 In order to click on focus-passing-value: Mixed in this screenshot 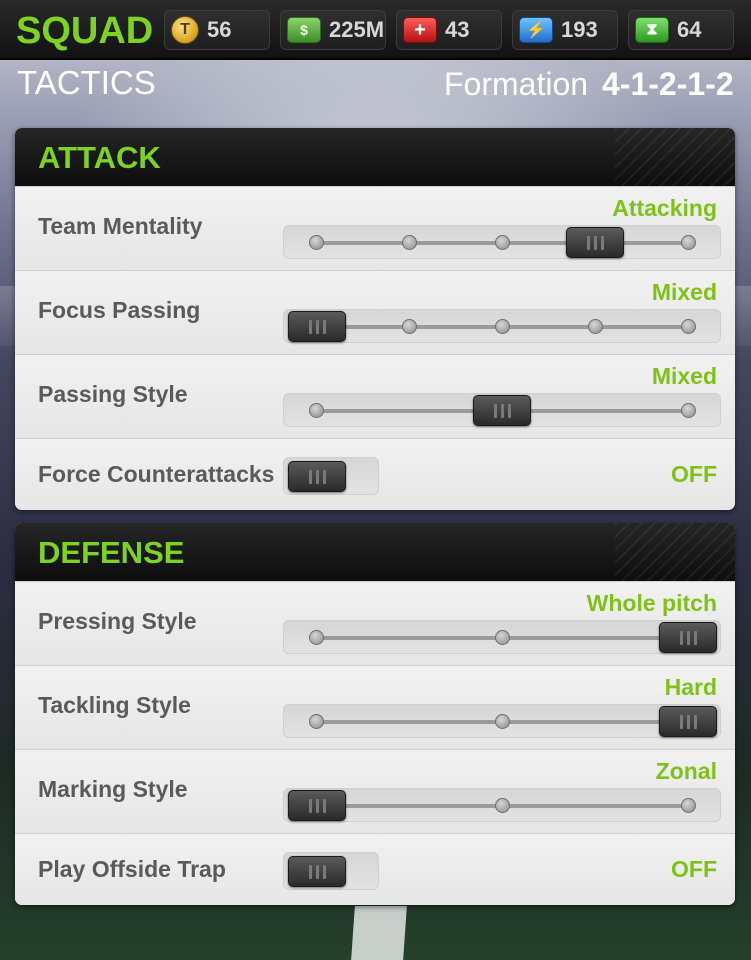, I will do `click(684, 292)`.